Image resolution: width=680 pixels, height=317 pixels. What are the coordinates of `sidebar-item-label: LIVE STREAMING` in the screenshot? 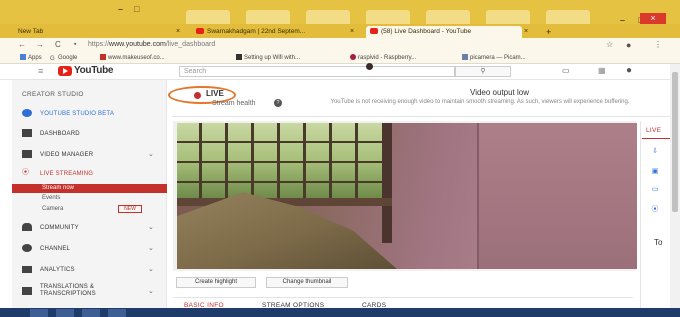 It's located at (67, 174).